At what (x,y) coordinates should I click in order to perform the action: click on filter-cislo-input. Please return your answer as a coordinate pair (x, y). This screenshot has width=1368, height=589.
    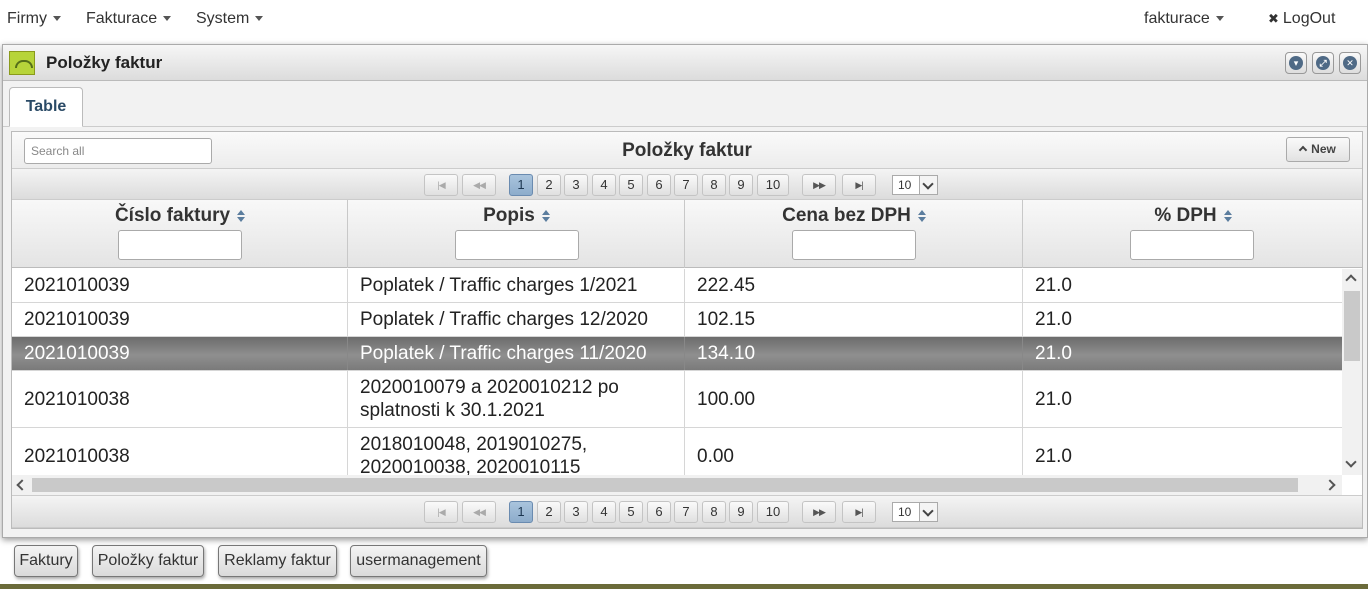
    Looking at the image, I should click on (180, 245).